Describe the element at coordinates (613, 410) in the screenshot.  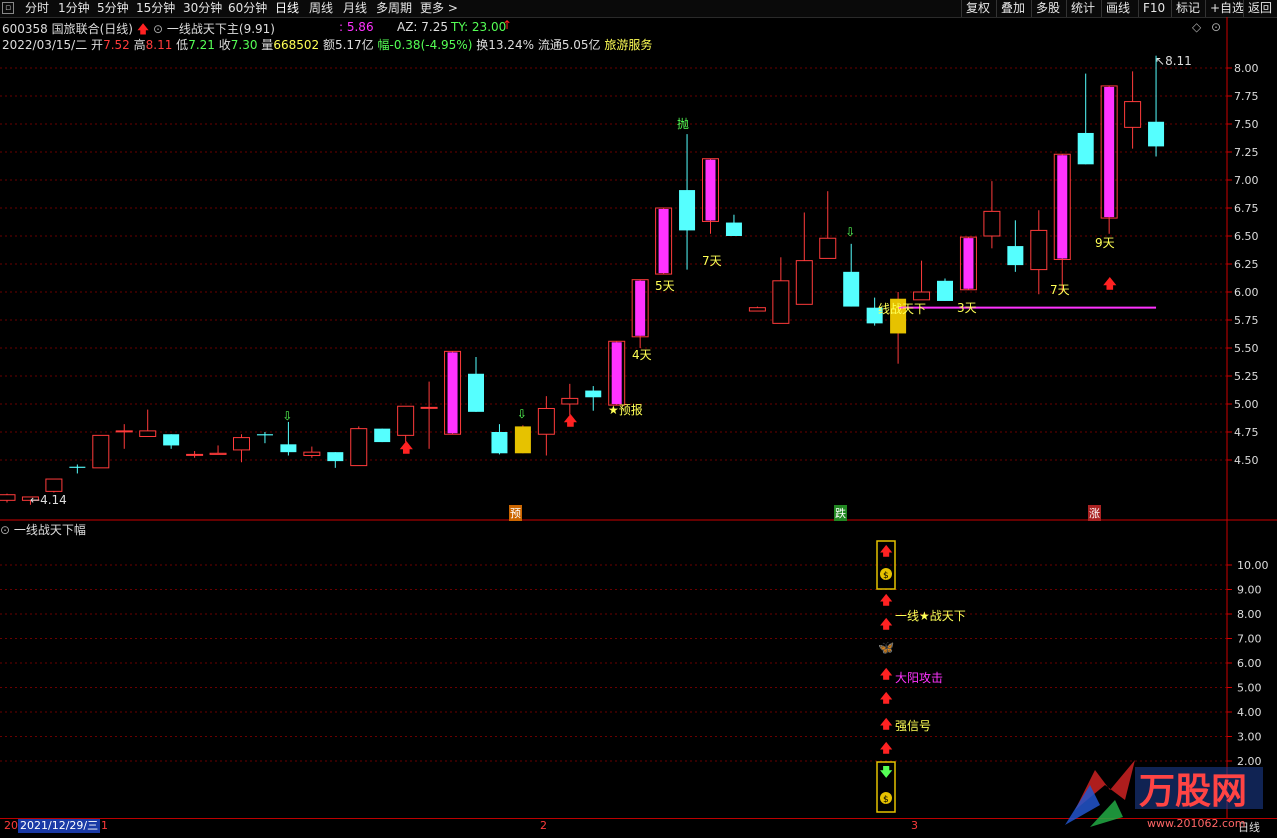
I see `star-icon: ★` at that location.